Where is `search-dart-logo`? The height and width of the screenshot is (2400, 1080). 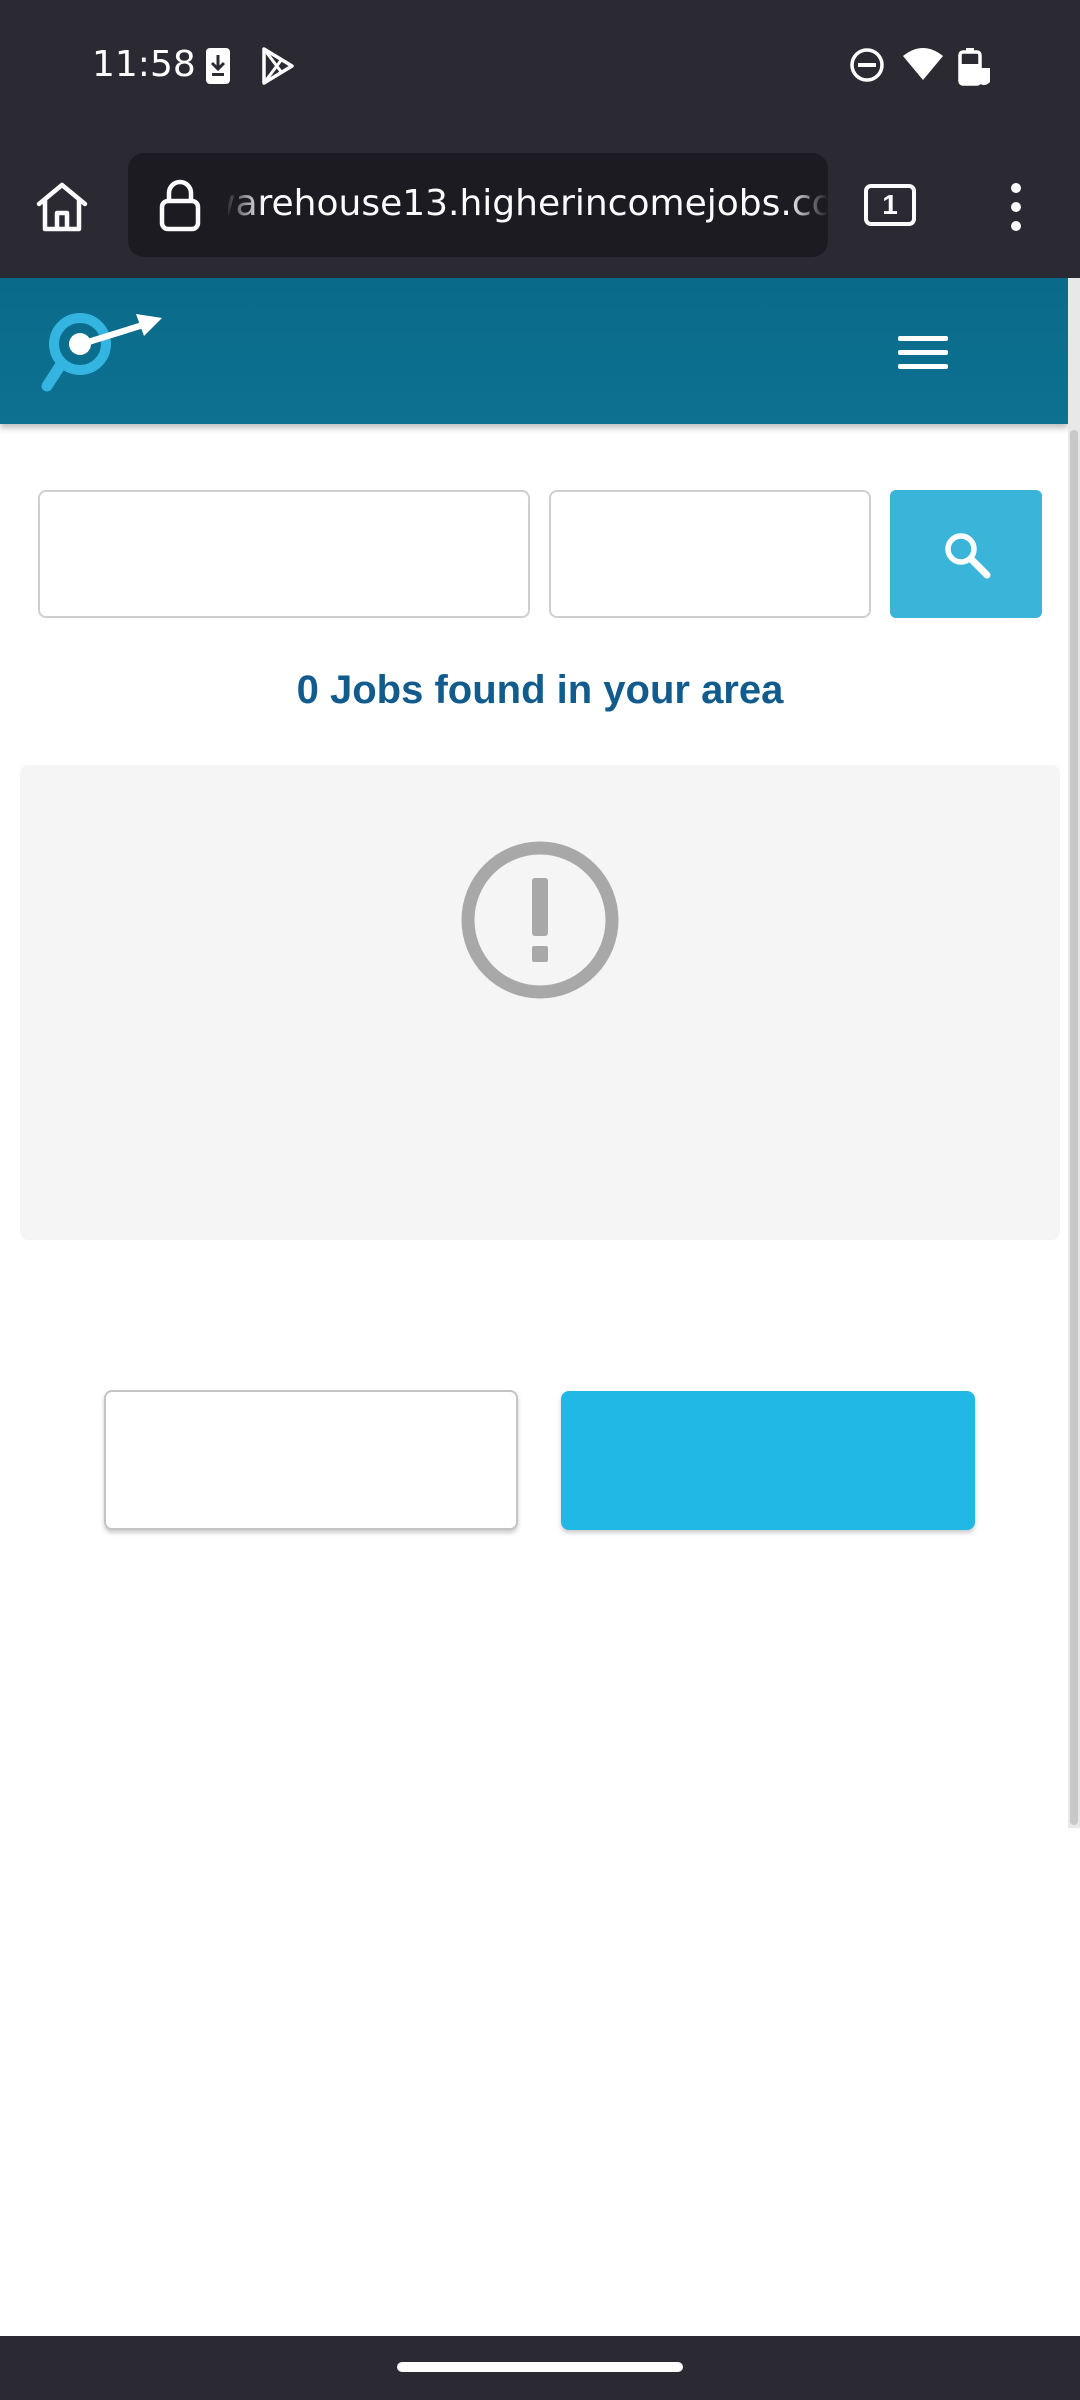
search-dart-logo is located at coordinates (102, 355).